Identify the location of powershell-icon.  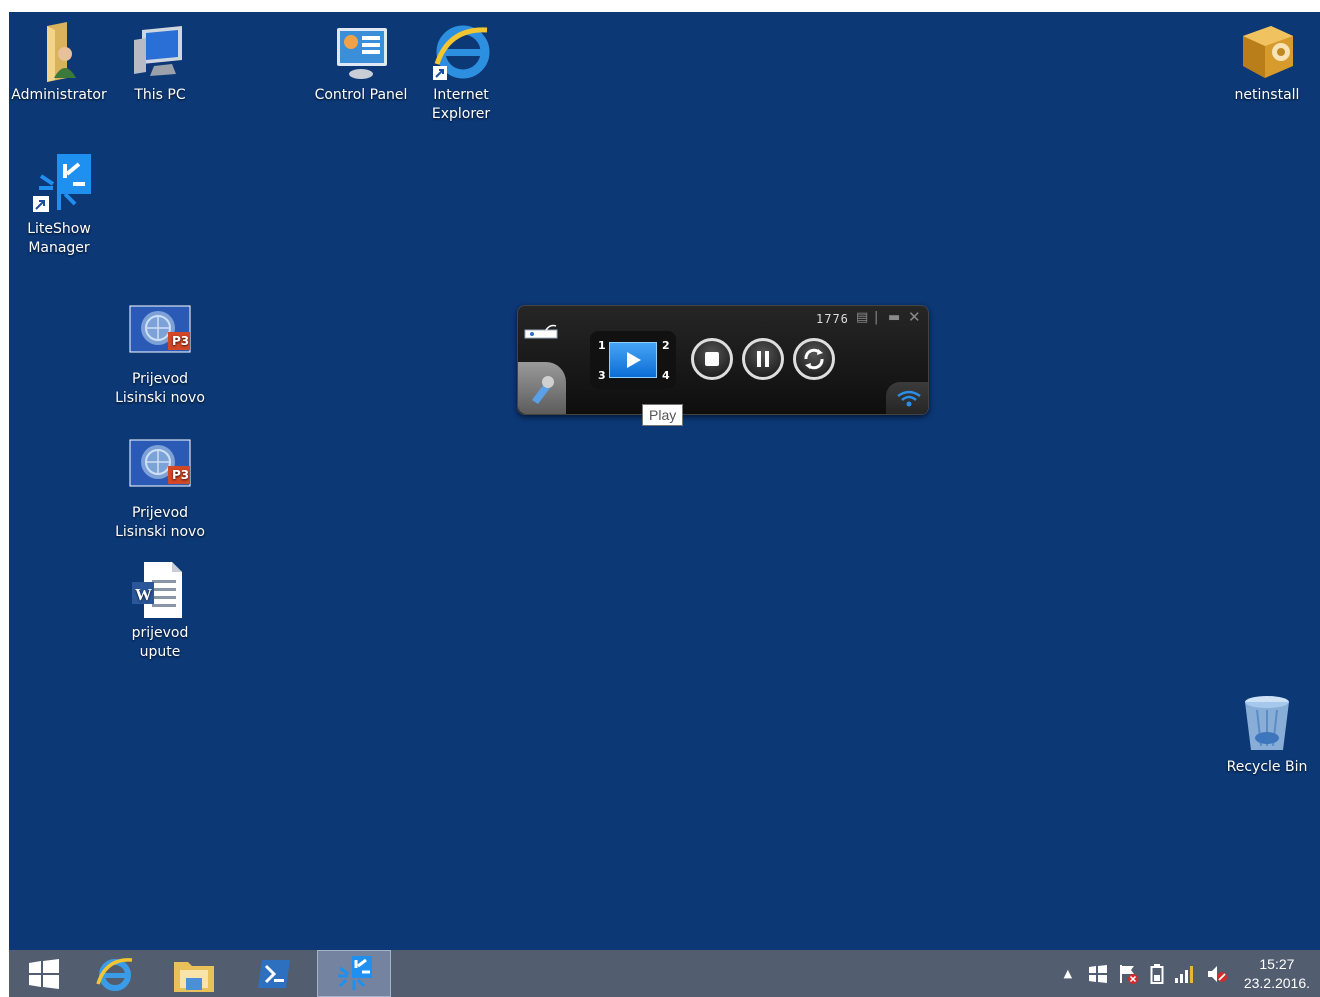
(274, 973).